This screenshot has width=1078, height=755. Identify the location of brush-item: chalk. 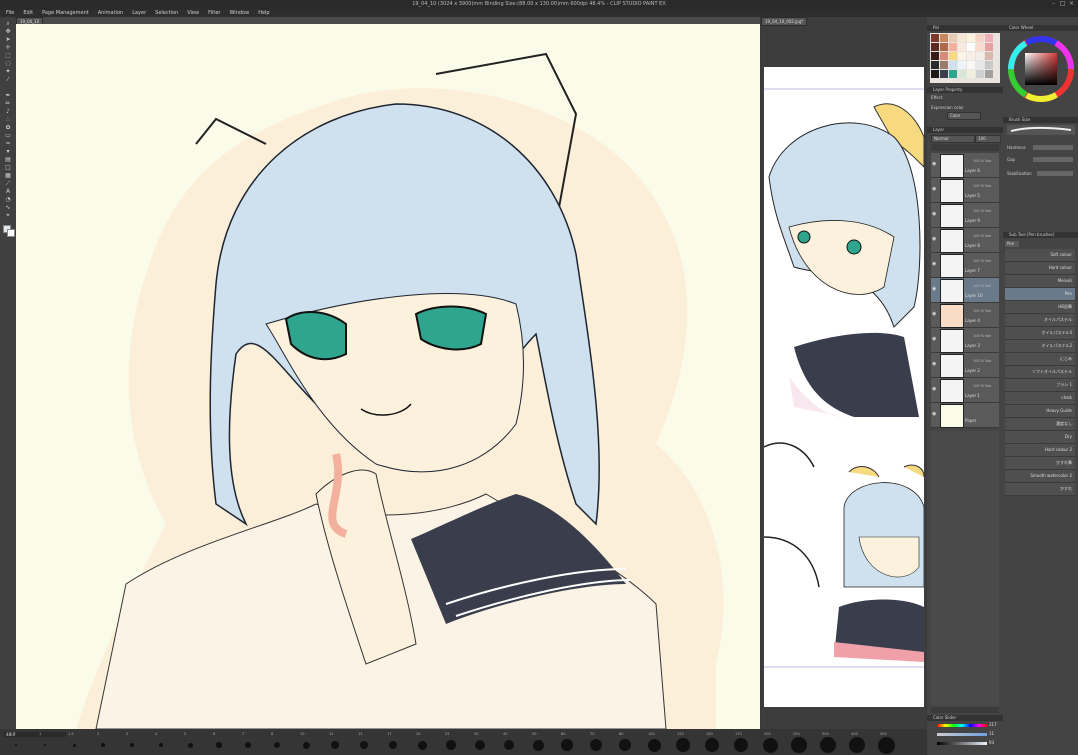
(1040, 398).